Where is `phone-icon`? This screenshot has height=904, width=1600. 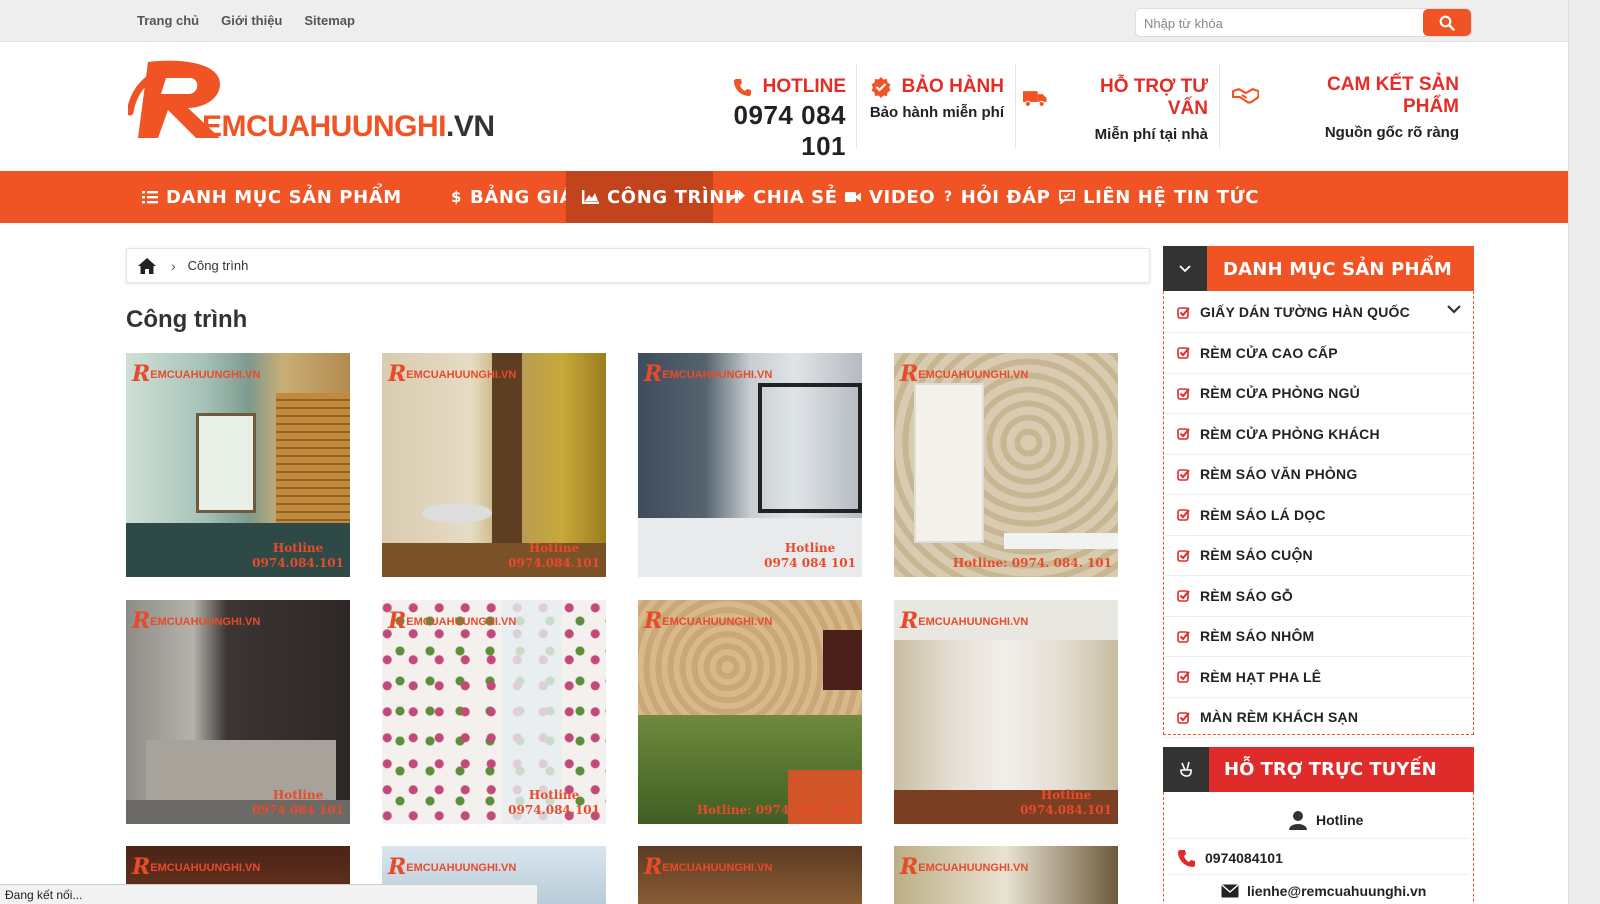
phone-icon is located at coordinates (742, 87).